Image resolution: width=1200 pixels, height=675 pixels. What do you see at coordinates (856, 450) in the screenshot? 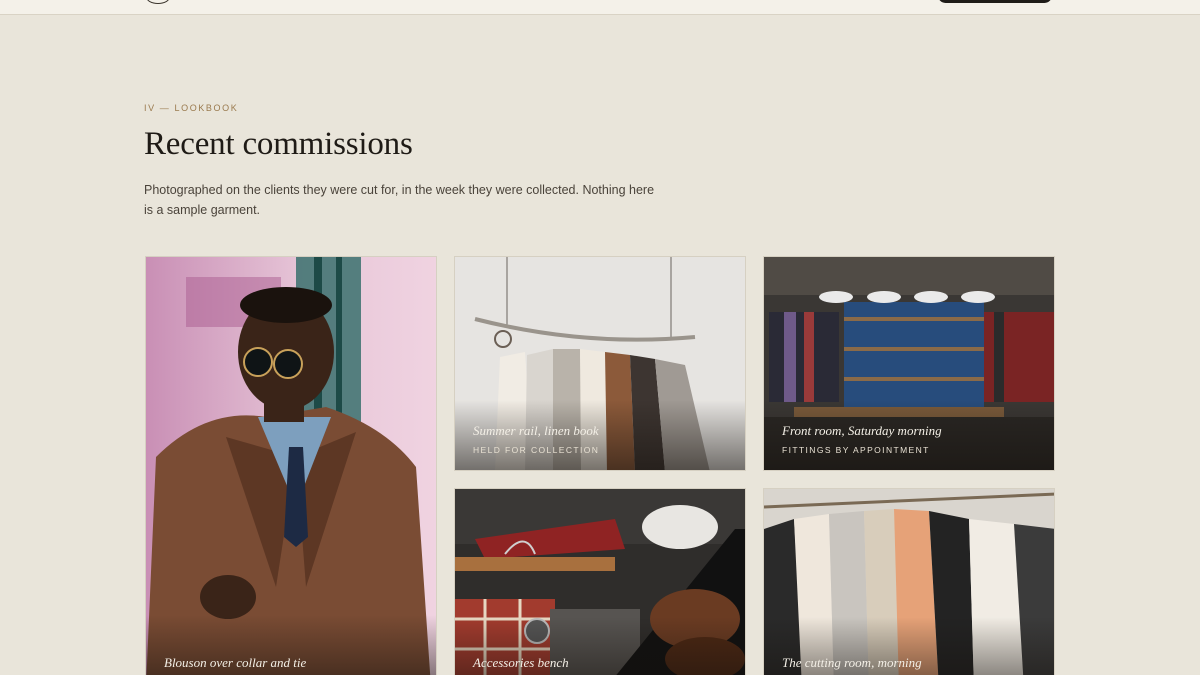
I see `tile-caption-subtitle: FITTINGS BY APPOINTMENT` at bounding box center [856, 450].